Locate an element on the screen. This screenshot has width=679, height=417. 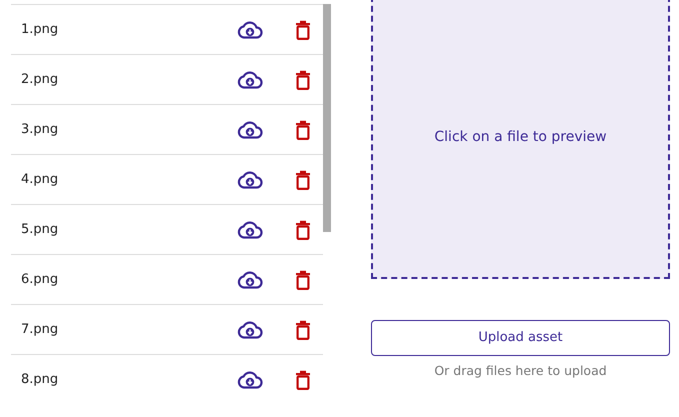
file-name: 1.png is located at coordinates (129, 30).